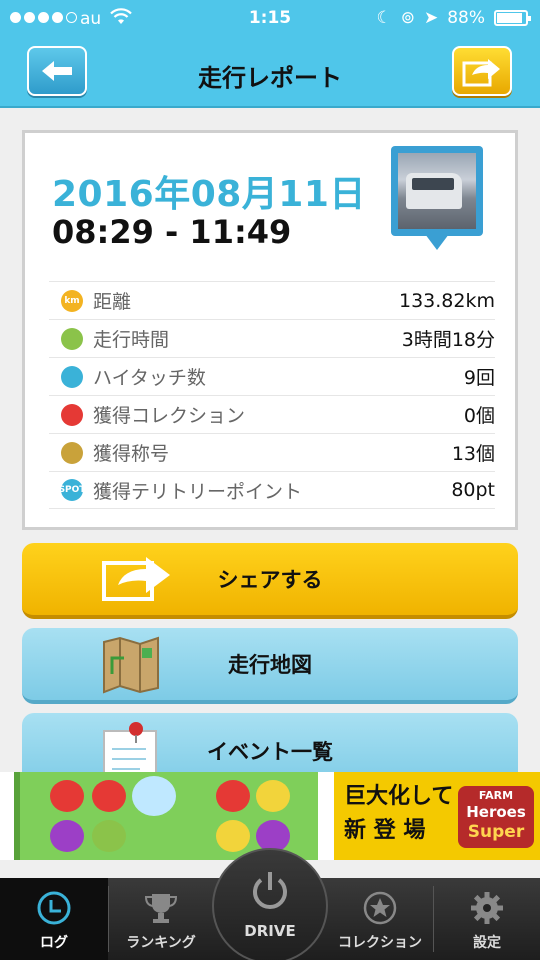  What do you see at coordinates (72, 300) in the screenshot?
I see `km-icon: km` at bounding box center [72, 300].